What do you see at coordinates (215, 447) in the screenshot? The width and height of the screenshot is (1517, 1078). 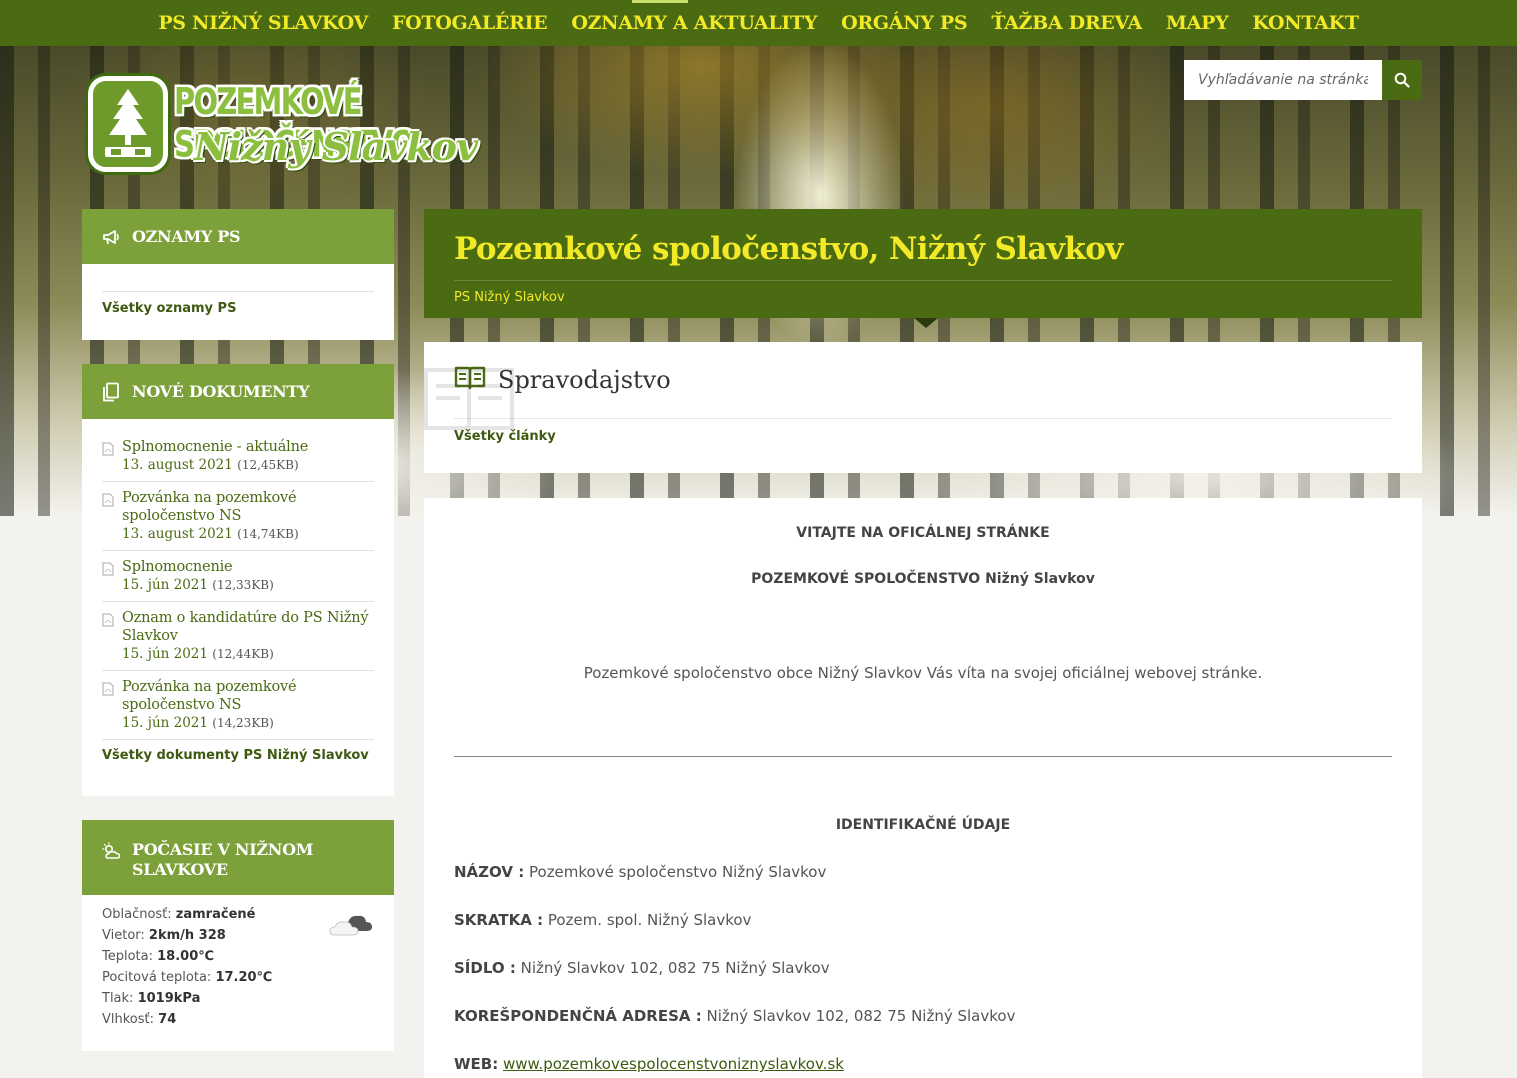 I see `document-title: Splnomocnenie - aktuálne` at bounding box center [215, 447].